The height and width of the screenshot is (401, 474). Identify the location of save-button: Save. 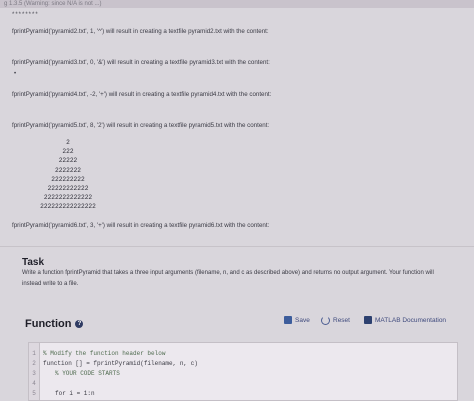
(297, 320).